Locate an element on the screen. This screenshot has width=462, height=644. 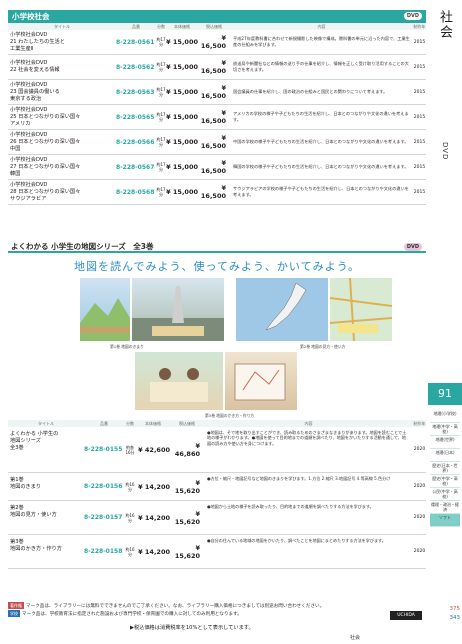
product-title: 小学校社会DVD 28 日本とつながりの深い国々 サウジアラビア is located at coordinates (45, 191).